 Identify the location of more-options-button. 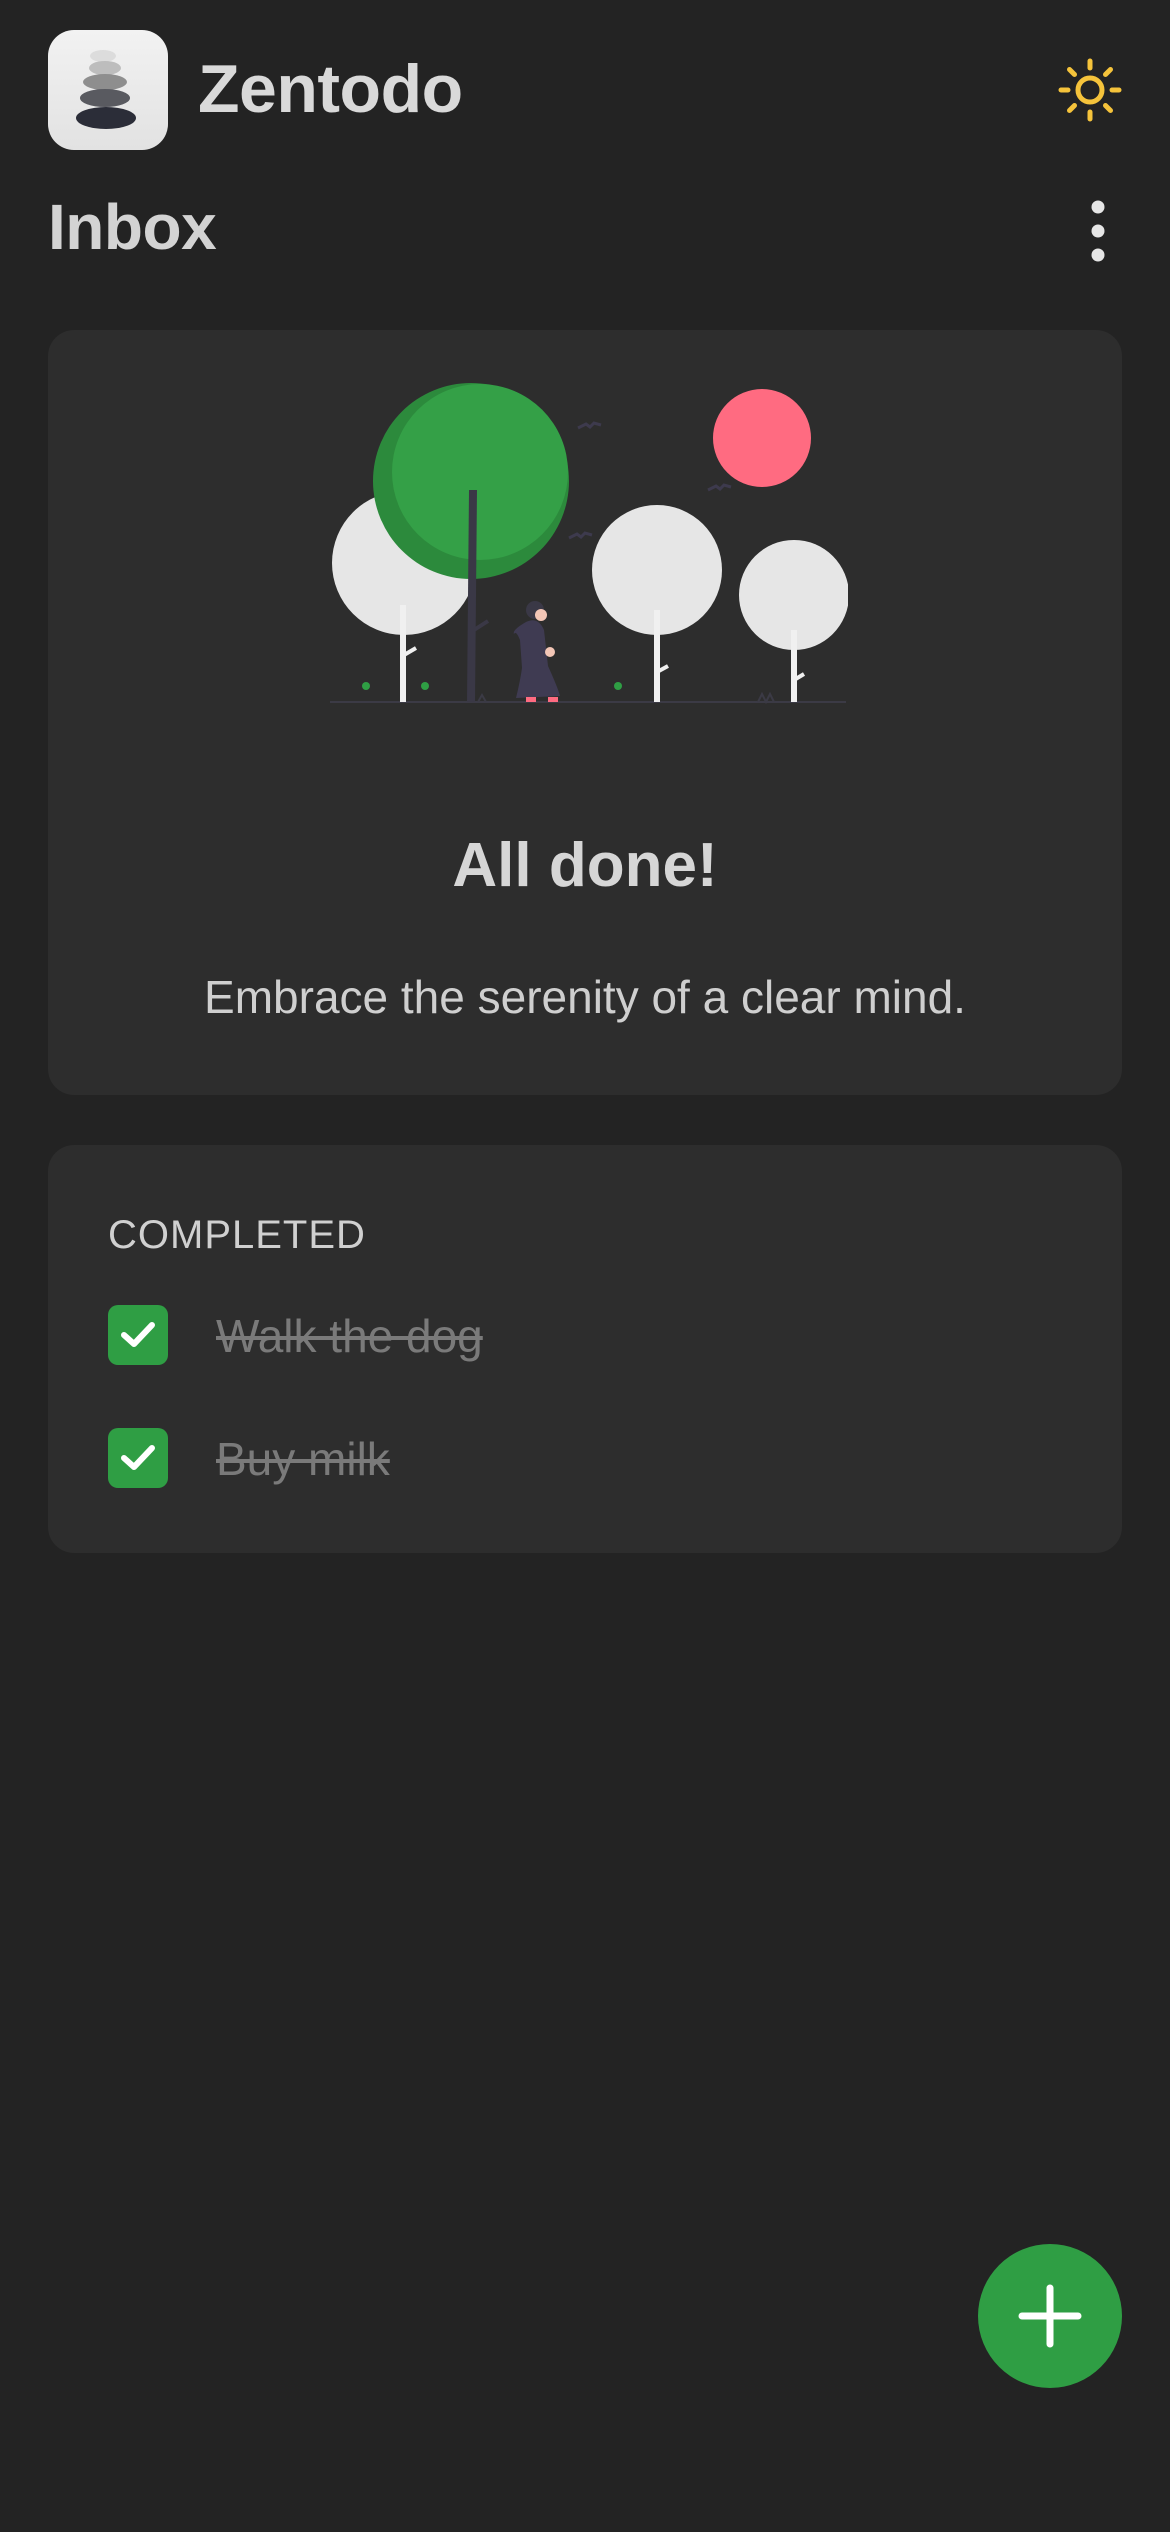
(1098, 231).